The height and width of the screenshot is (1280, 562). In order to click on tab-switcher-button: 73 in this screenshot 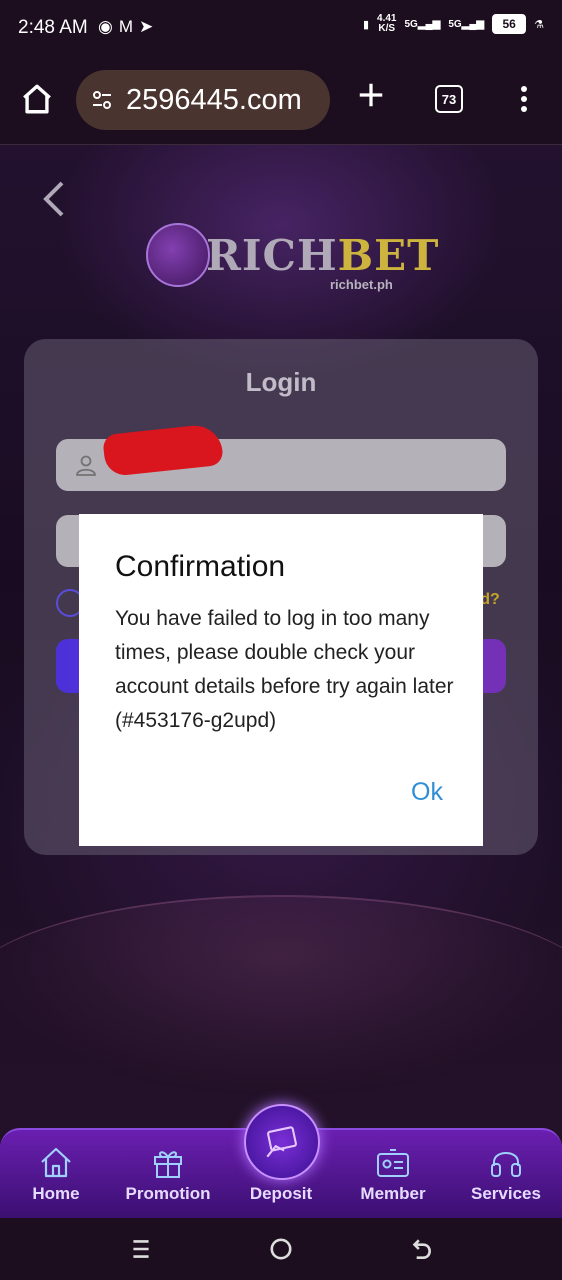, I will do `click(449, 99)`.